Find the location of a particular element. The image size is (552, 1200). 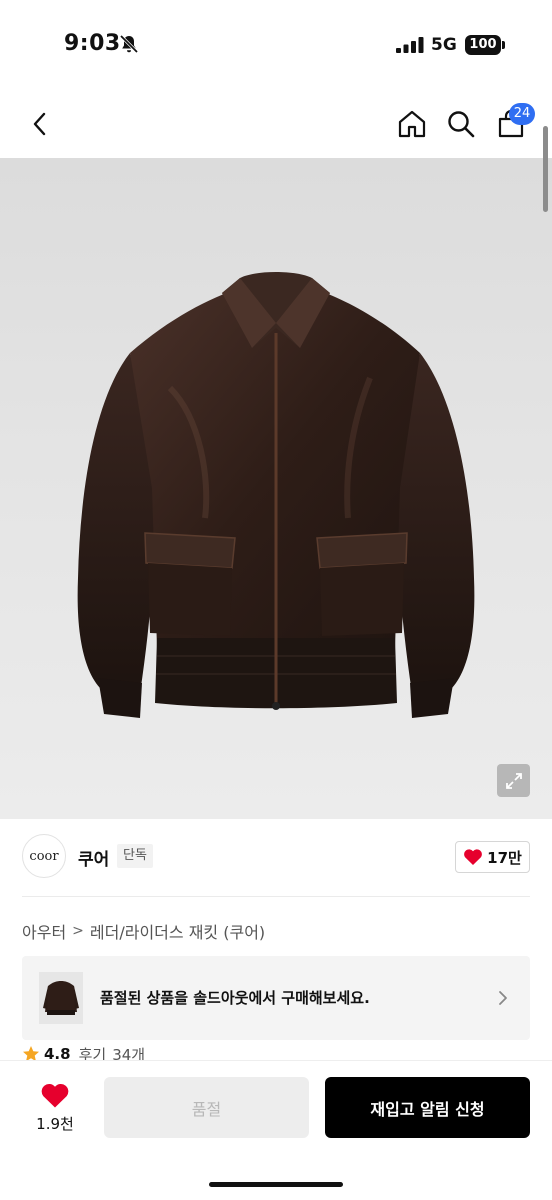

breadcrumb-subcategory: 레더/라이더스 재킷 (쿠어) is located at coordinates (177, 931).